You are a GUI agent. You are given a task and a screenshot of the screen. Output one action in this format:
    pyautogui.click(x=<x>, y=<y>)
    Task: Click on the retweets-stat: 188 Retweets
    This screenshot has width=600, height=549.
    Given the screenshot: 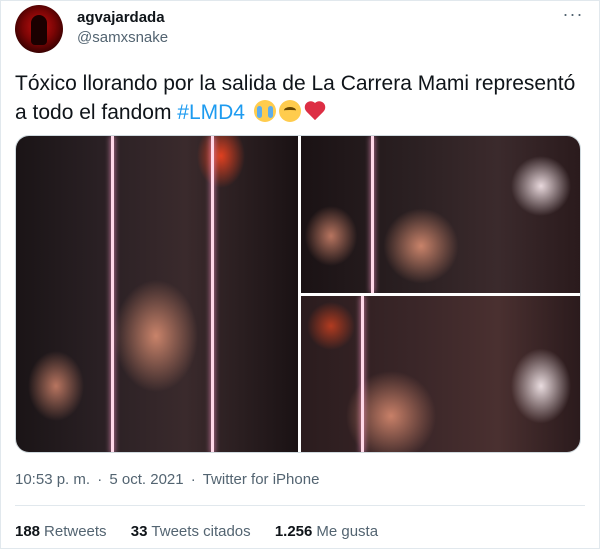 What is the action you would take?
    pyautogui.click(x=61, y=531)
    